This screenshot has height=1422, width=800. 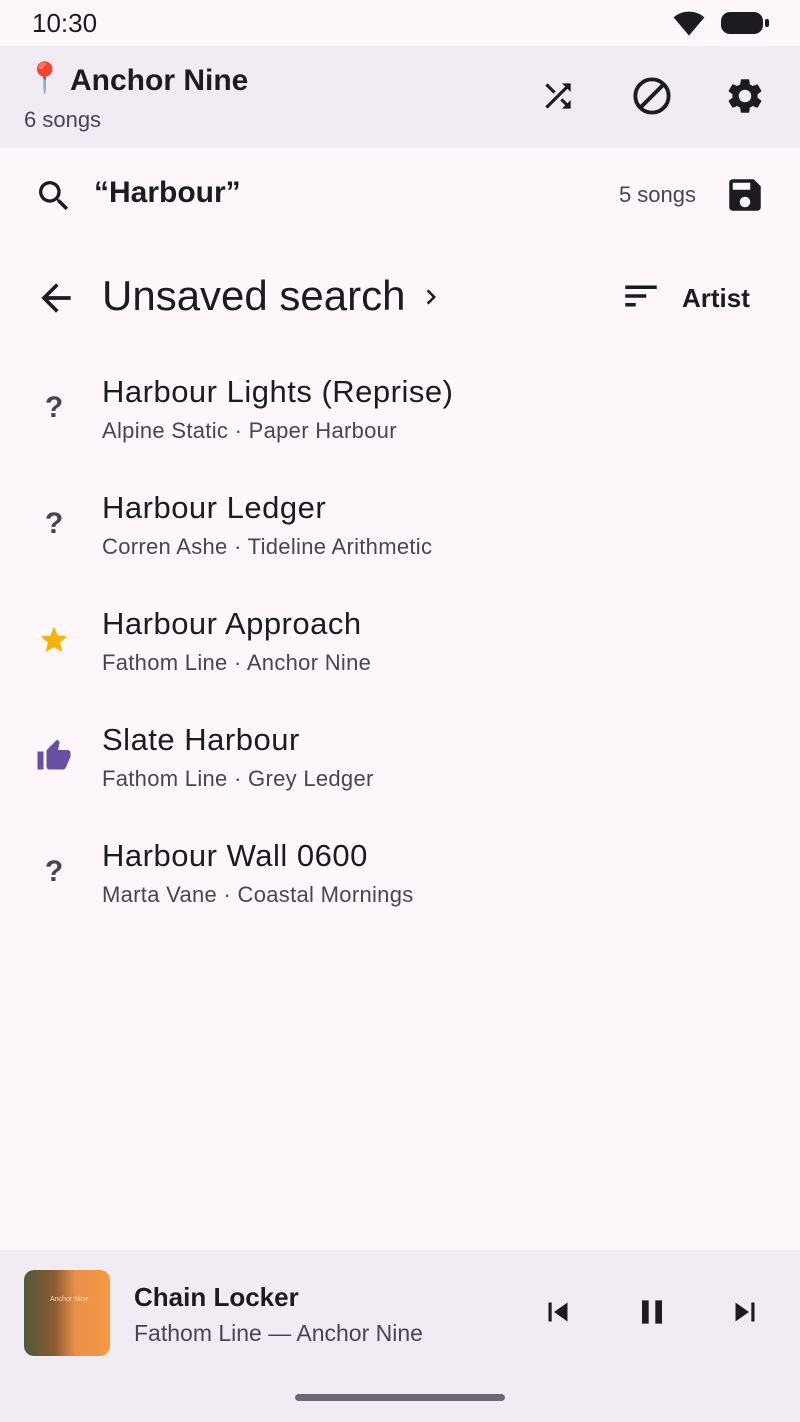 I want to click on next-button, so click(x=745, y=1314).